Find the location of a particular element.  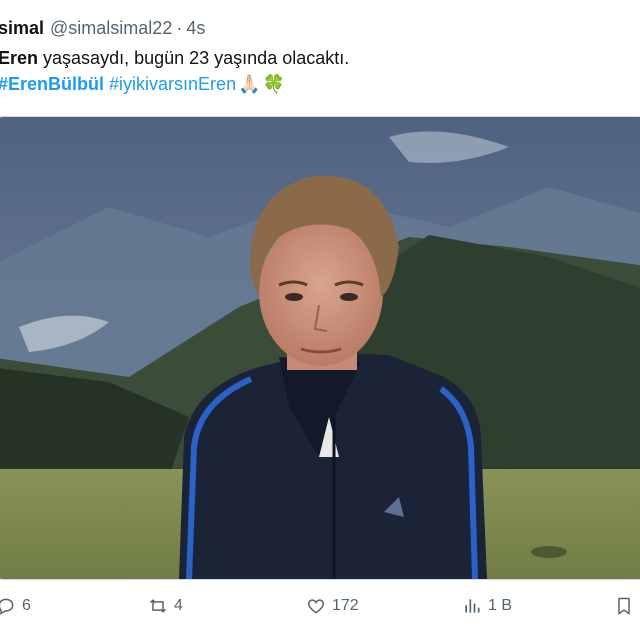

like-button: 172 is located at coordinates (332, 606).